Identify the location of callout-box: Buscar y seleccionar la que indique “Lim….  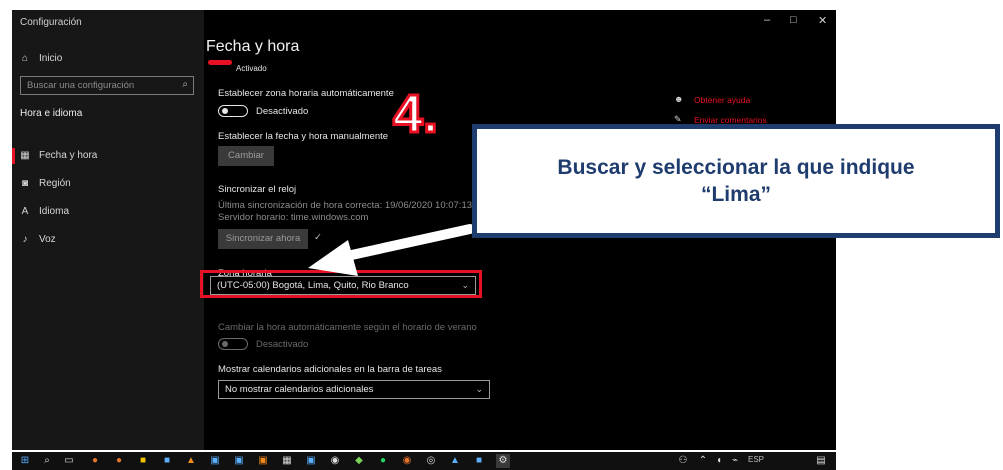
(736, 181).